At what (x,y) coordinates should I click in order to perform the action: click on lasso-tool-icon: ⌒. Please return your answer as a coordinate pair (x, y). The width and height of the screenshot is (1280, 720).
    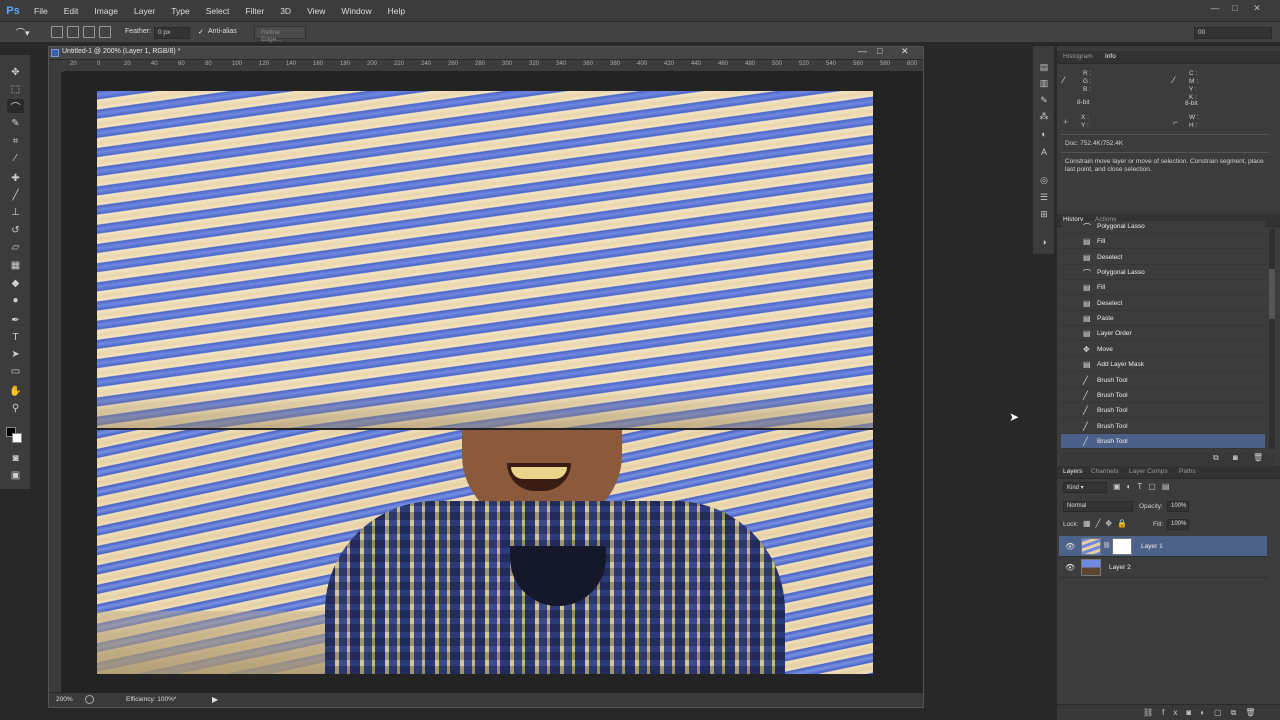
    Looking at the image, I should click on (15, 106).